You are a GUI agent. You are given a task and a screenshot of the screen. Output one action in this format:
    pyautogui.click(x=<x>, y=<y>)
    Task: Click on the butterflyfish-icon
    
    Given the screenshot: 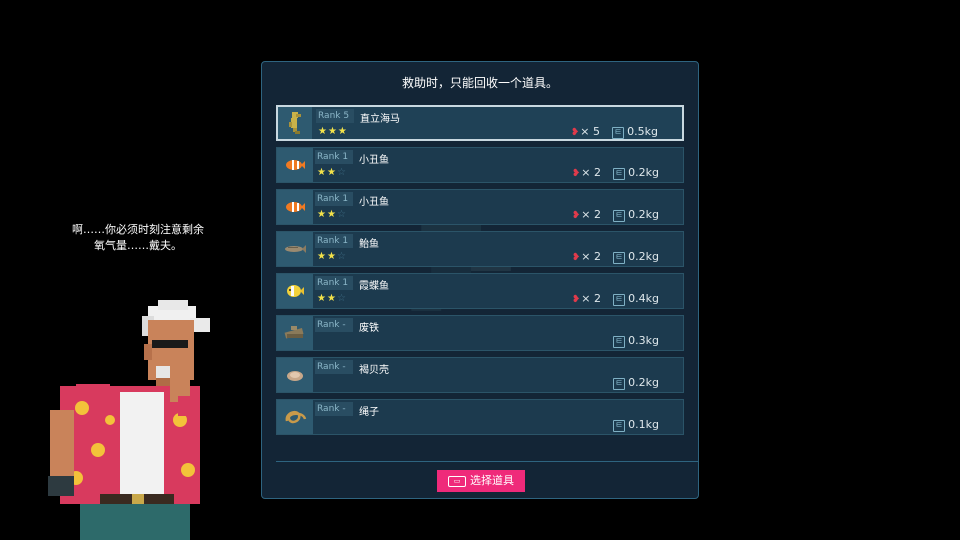 What is the action you would take?
    pyautogui.click(x=295, y=291)
    